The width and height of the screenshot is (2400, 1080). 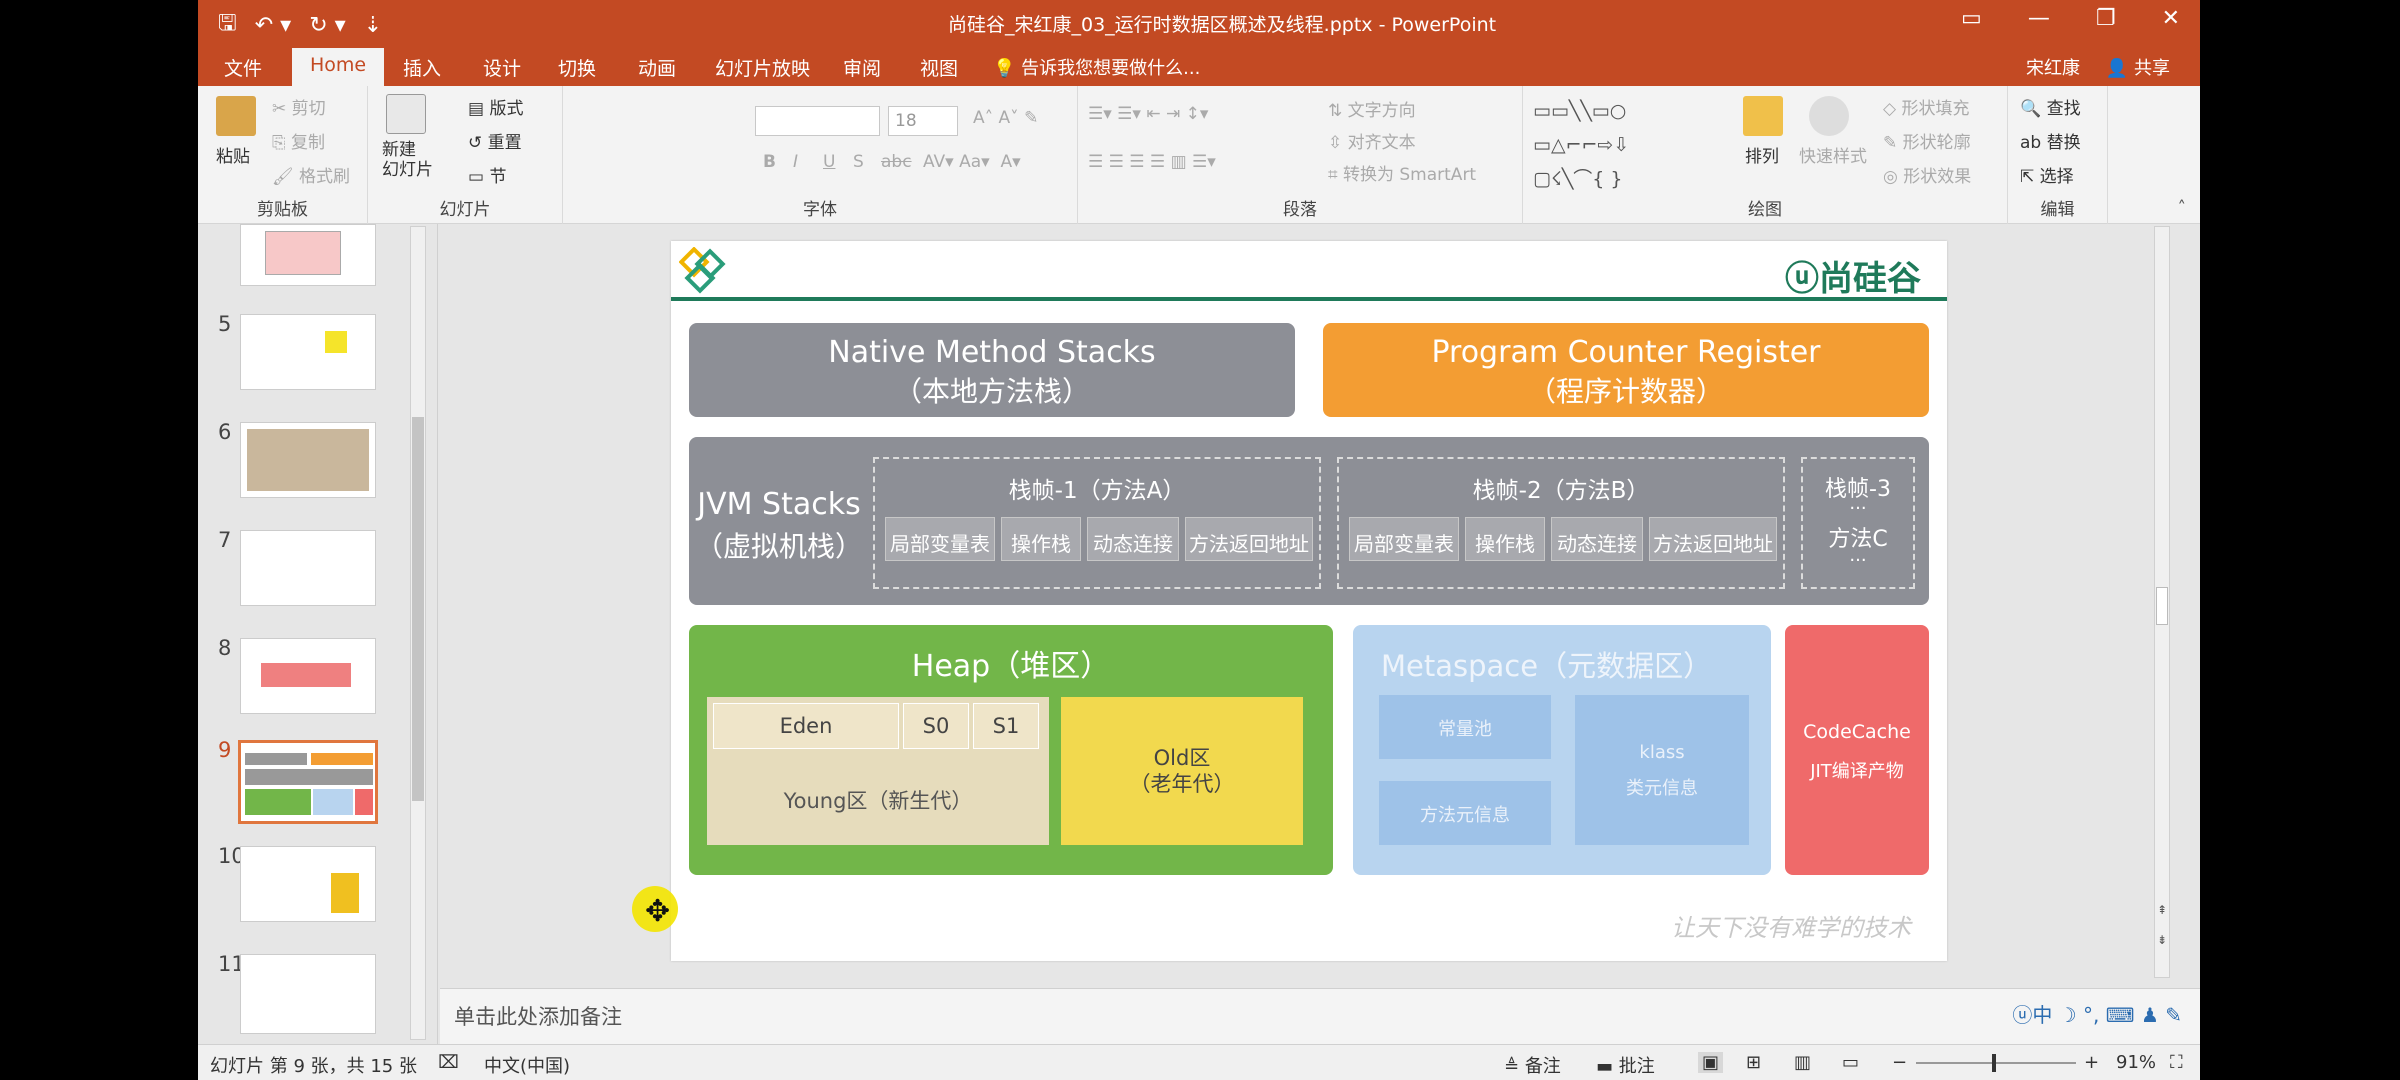 I want to click on tab-transitions: 切换, so click(x=577, y=67).